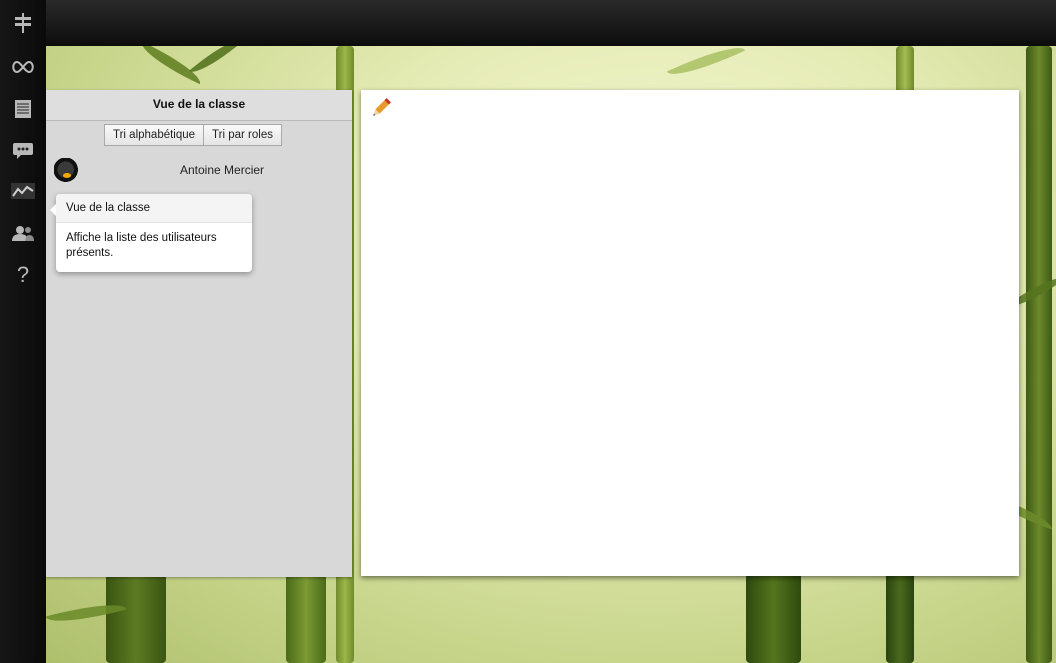  Describe the element at coordinates (23, 23) in the screenshot. I see `signpost-icon` at that location.